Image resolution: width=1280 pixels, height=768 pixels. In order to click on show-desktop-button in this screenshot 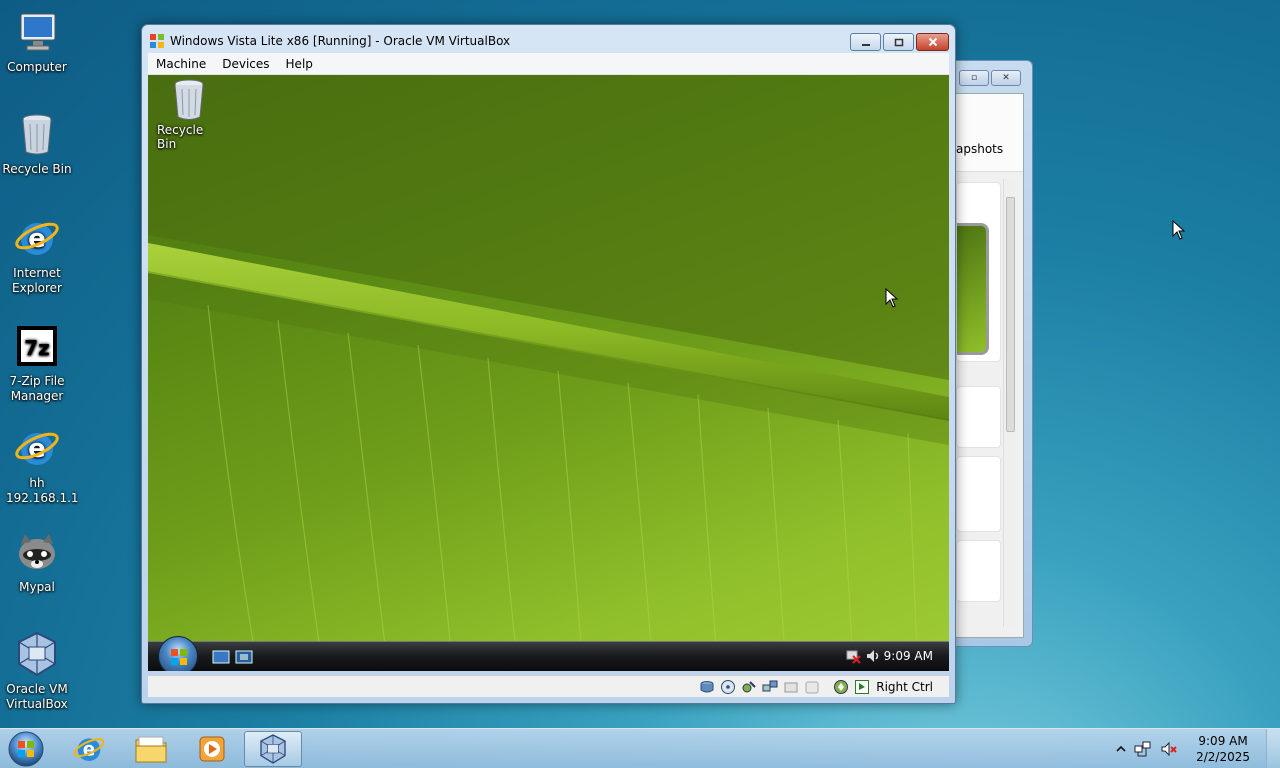, I will do `click(1273, 748)`.